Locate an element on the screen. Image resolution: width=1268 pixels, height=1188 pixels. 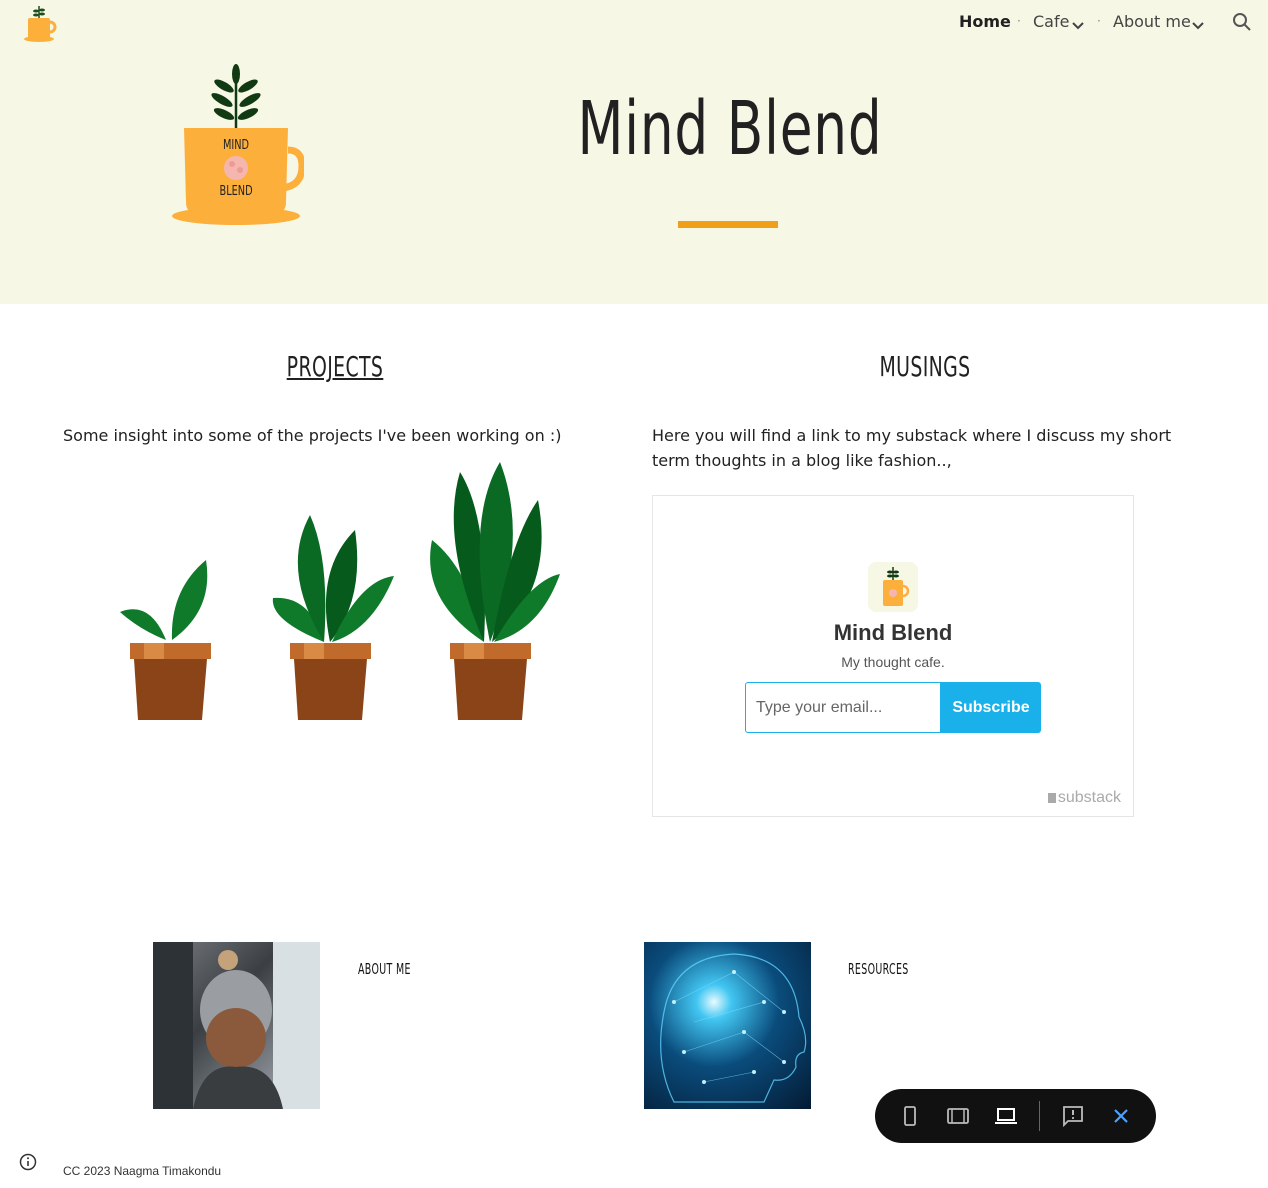
about-me-link: About me is located at coordinates (384, 969).